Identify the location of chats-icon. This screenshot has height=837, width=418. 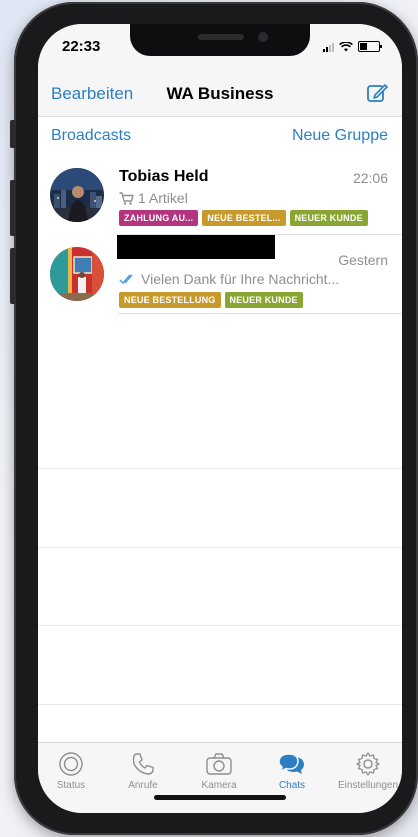
(291, 763).